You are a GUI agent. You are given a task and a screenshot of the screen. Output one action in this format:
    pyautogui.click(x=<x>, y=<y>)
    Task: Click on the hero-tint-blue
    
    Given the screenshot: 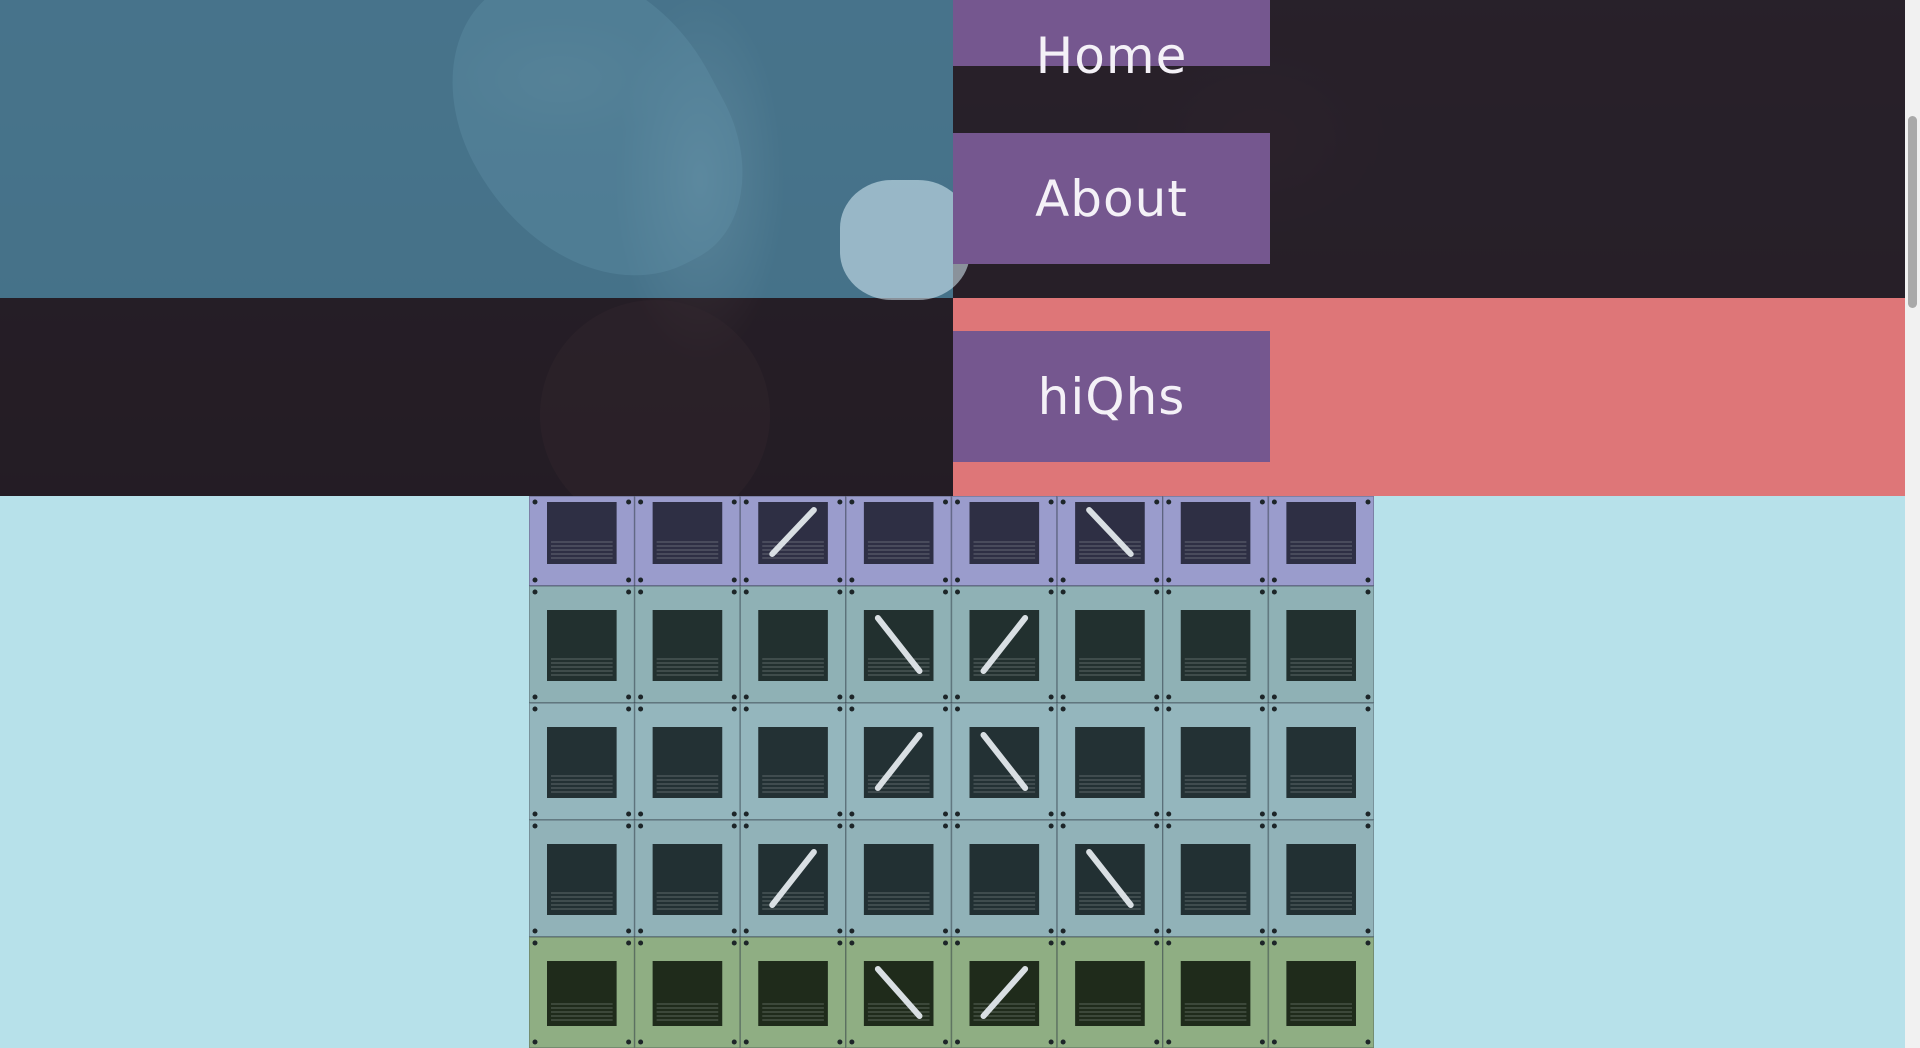 What is the action you would take?
    pyautogui.click(x=476, y=149)
    